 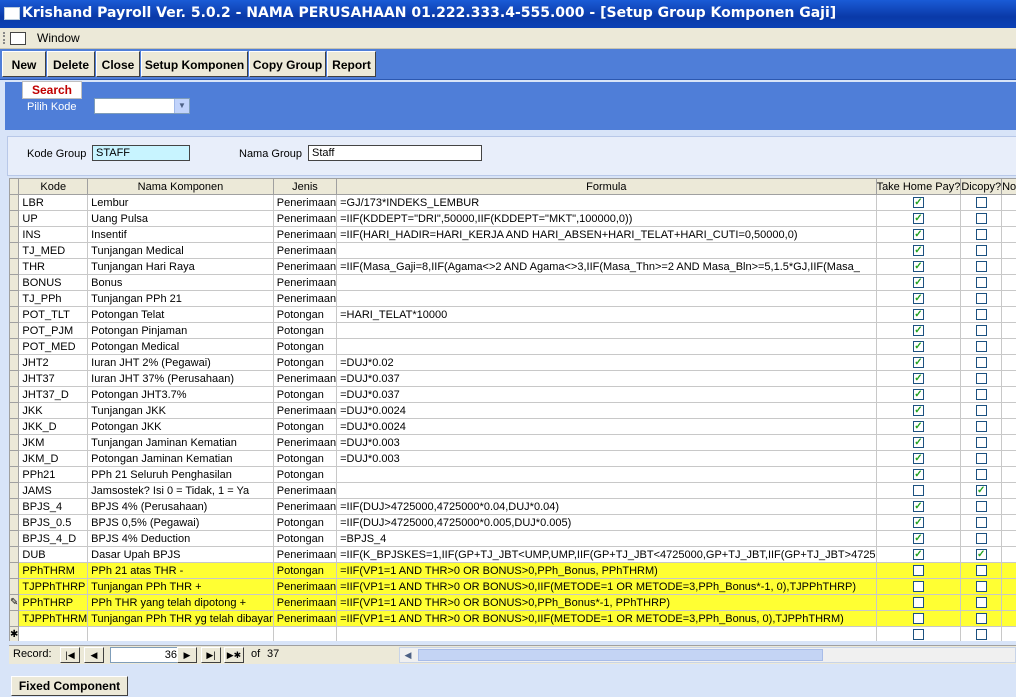 I want to click on cell-no-urut: 170, so click(x=1008, y=282).